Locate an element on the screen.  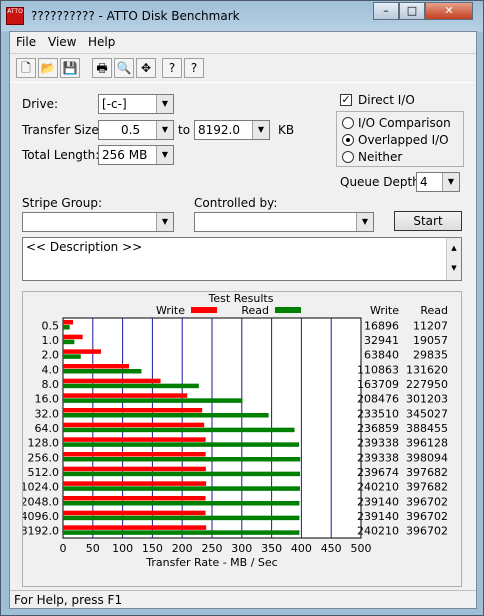
read-value-label: 29835 is located at coordinates (430, 355).